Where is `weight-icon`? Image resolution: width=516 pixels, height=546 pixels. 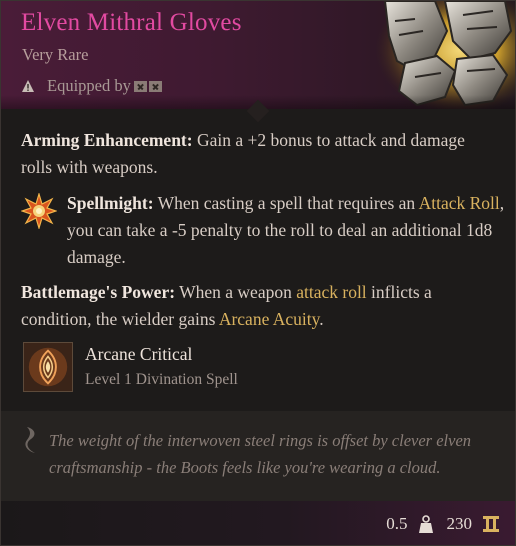 weight-icon is located at coordinates (425, 524).